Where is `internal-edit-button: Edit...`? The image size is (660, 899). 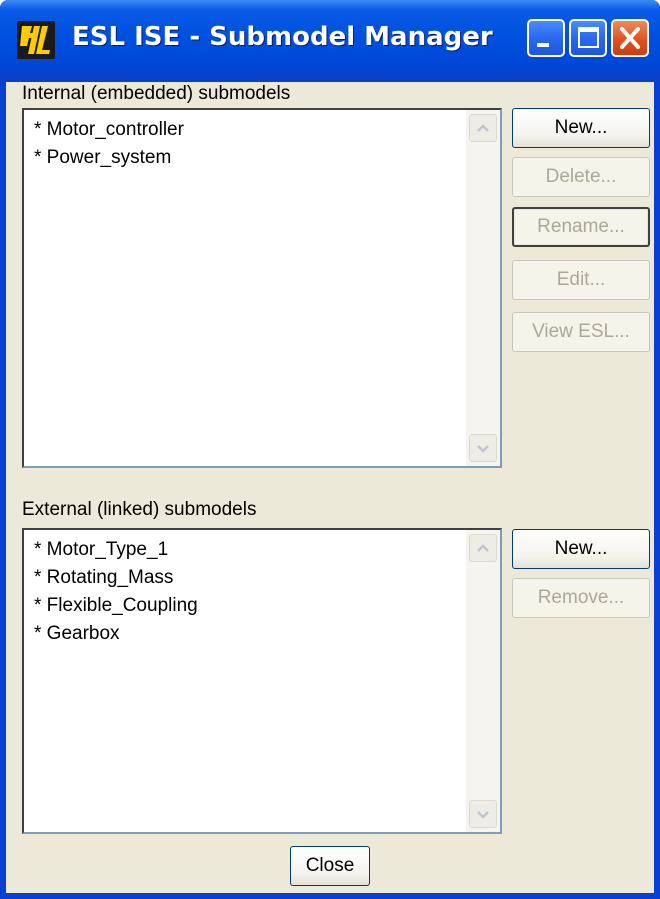 internal-edit-button: Edit... is located at coordinates (581, 280).